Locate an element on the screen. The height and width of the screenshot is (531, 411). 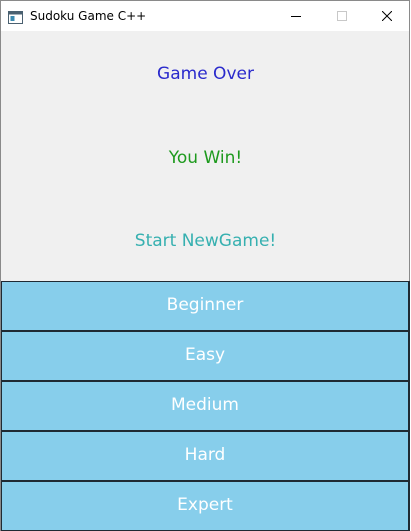
maximize-button is located at coordinates (342, 16).